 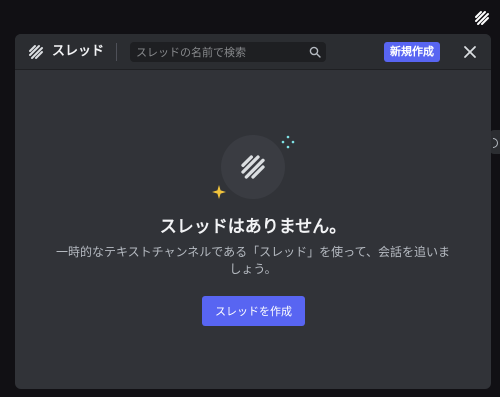 What do you see at coordinates (253, 311) in the screenshot?
I see `create-thread-button: スレッドを作成` at bounding box center [253, 311].